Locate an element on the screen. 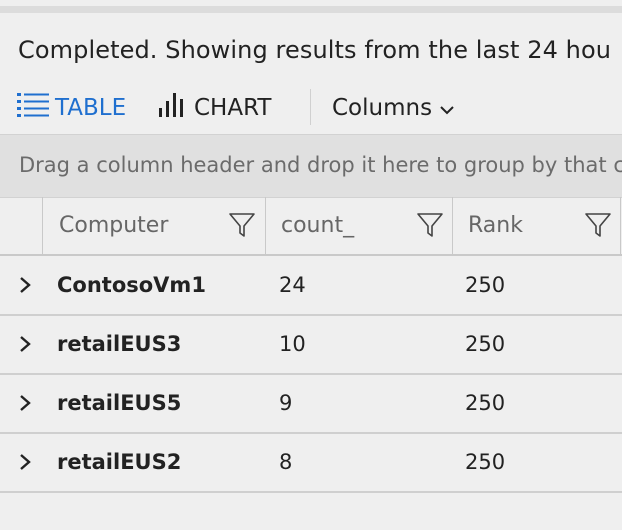 The width and height of the screenshot is (622, 530). columns-label: Columns is located at coordinates (382, 108).